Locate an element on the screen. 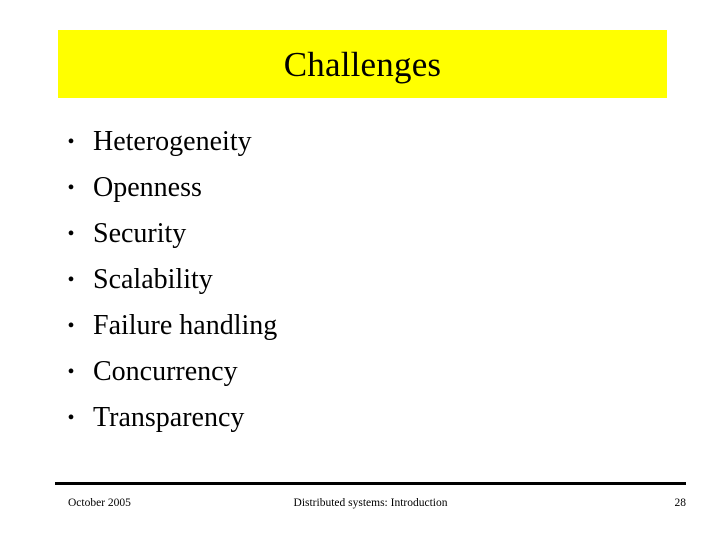 The width and height of the screenshot is (720, 540). list-item: • Failure handling is located at coordinates (358, 326).